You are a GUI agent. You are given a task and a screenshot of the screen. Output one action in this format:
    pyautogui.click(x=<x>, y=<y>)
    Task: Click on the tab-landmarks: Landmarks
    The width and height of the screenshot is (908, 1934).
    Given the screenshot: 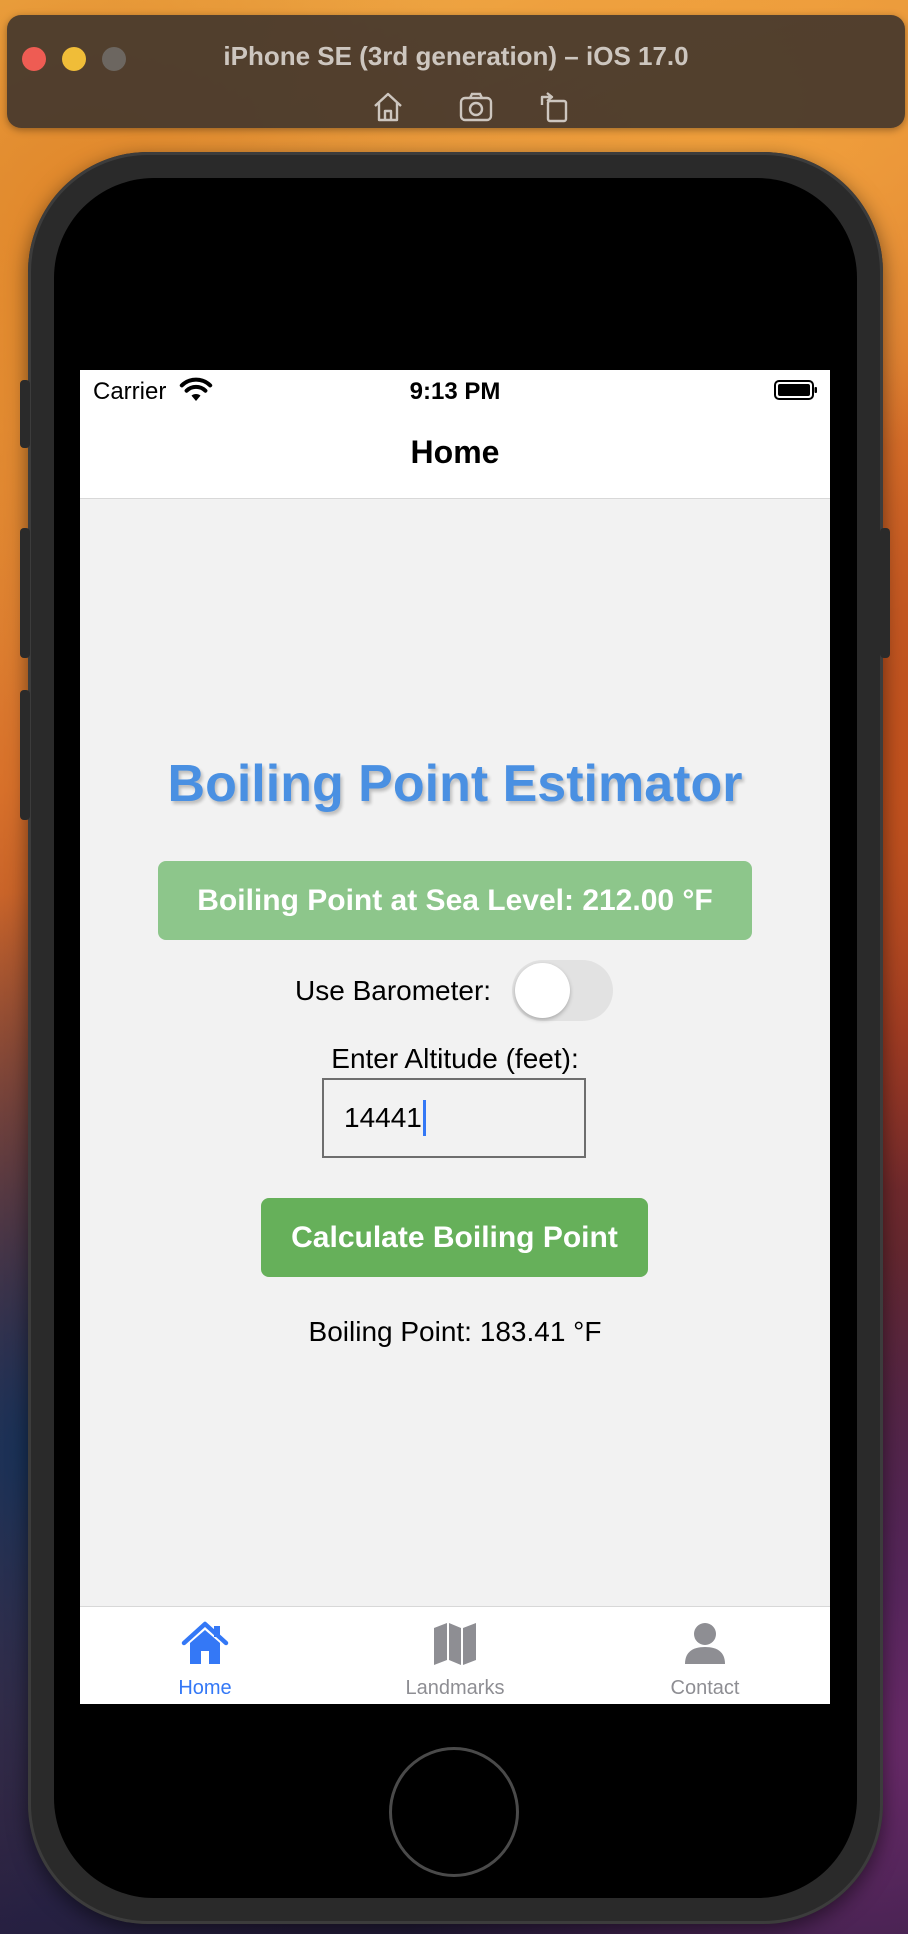 What is the action you would take?
    pyautogui.click(x=455, y=1655)
    